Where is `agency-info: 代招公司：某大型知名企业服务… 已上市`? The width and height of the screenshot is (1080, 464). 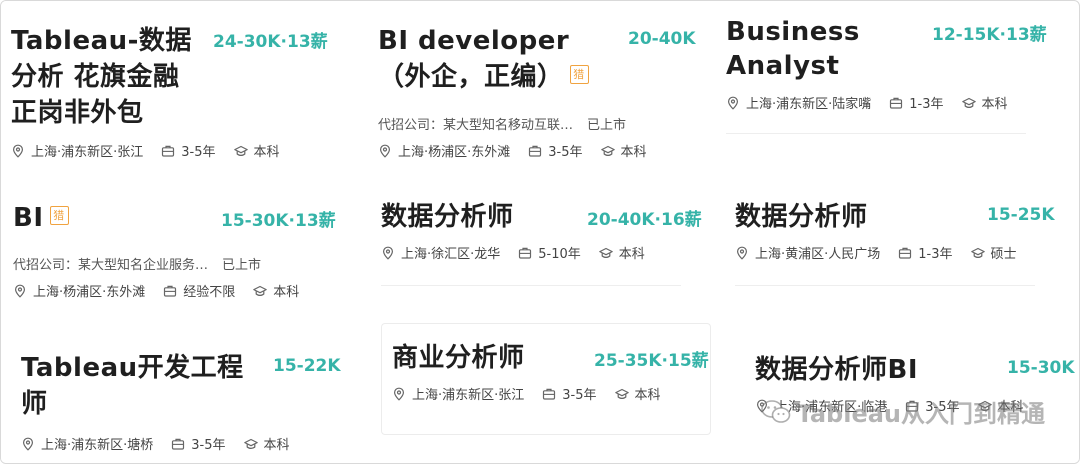 agency-info: 代招公司：某大型知名企业服务… 已上市 is located at coordinates (137, 263).